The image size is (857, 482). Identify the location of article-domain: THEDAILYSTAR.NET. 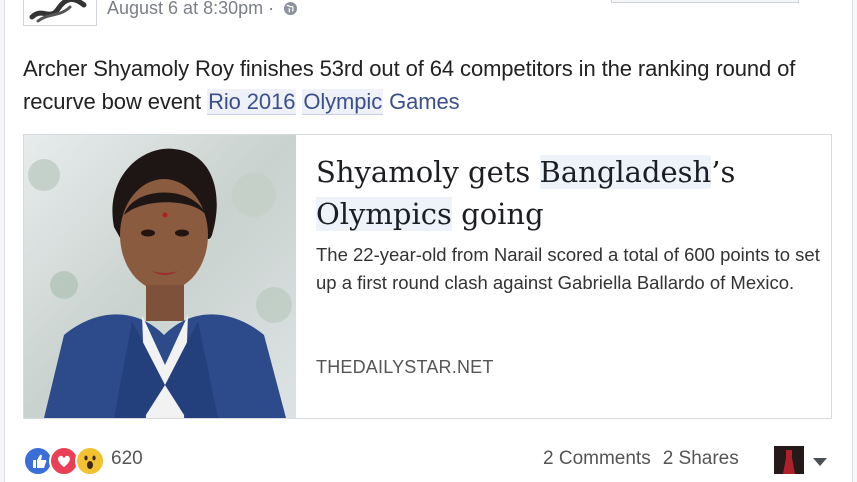
(405, 367).